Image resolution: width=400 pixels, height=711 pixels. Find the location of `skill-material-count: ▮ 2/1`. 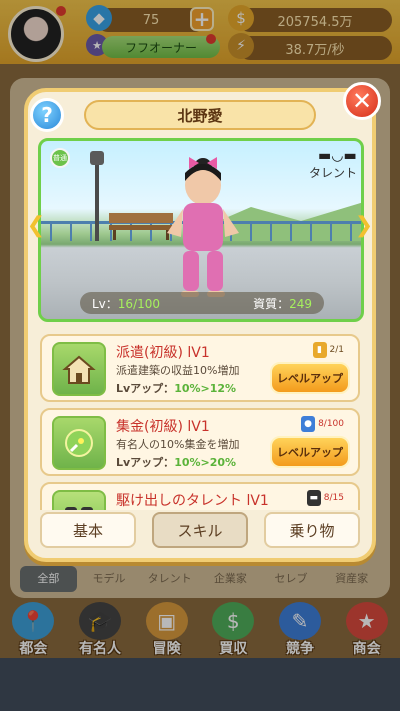

skill-material-count: ▮ 2/1 is located at coordinates (328, 350).